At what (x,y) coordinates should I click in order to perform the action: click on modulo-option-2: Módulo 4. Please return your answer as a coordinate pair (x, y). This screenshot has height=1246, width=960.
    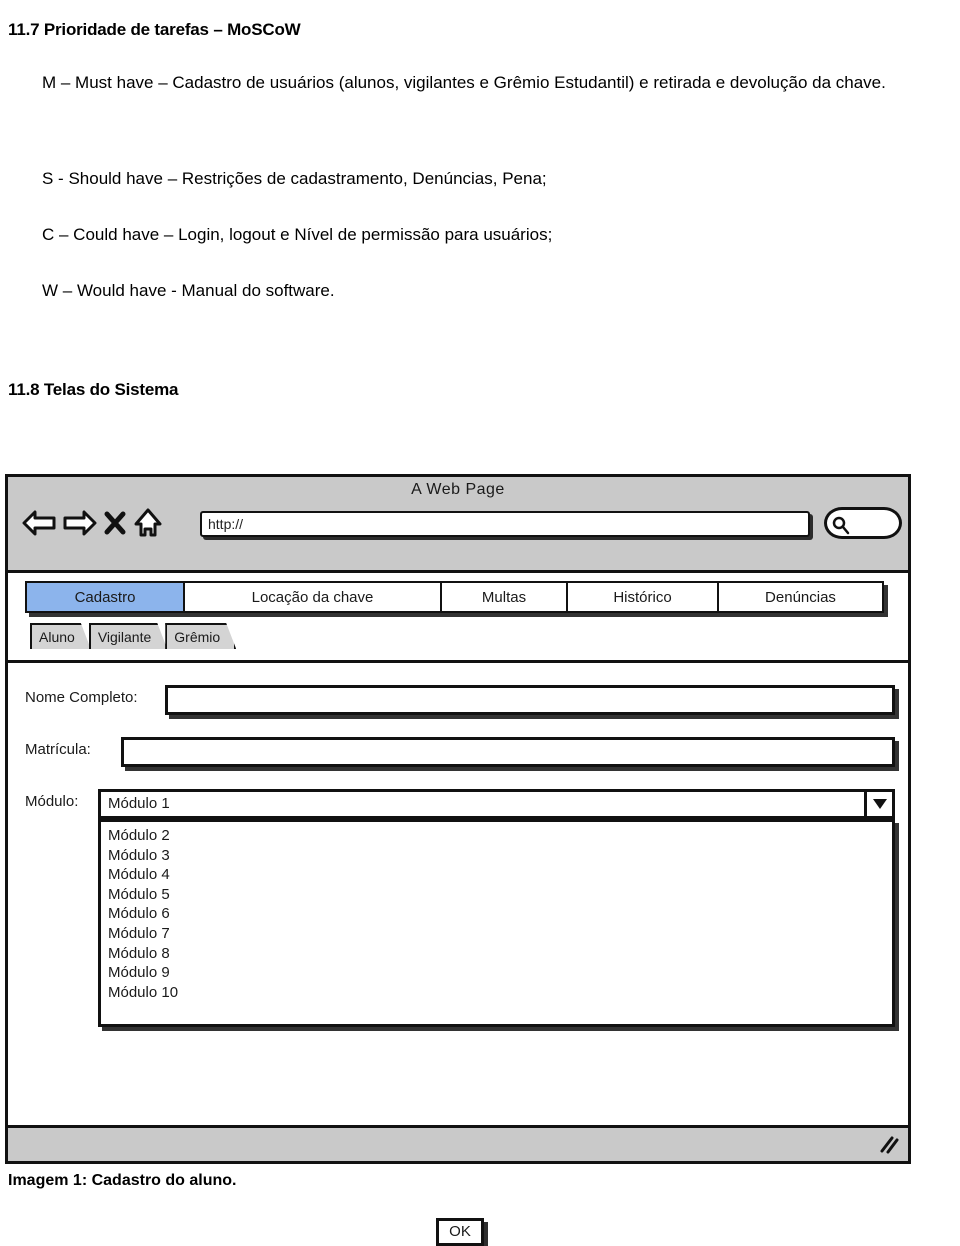
    Looking at the image, I should click on (500, 875).